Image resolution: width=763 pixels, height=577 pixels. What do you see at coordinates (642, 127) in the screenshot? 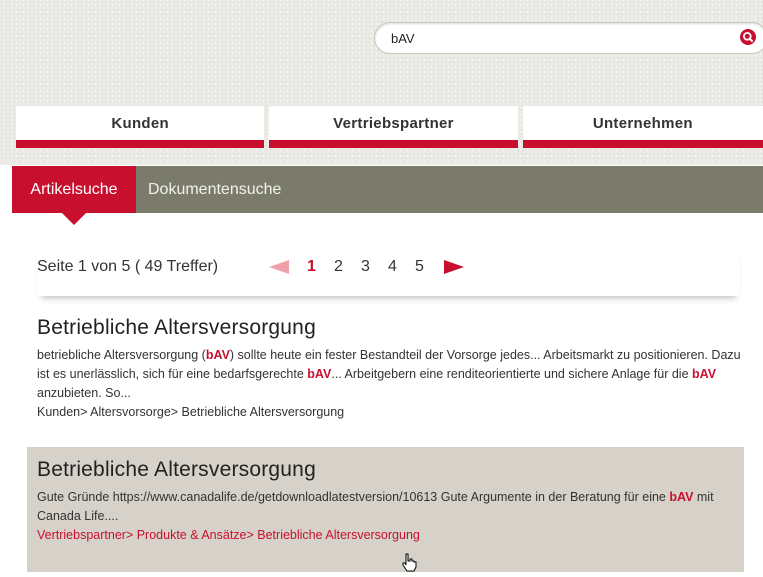
I see `tab-unternehmen: Unternehmen` at bounding box center [642, 127].